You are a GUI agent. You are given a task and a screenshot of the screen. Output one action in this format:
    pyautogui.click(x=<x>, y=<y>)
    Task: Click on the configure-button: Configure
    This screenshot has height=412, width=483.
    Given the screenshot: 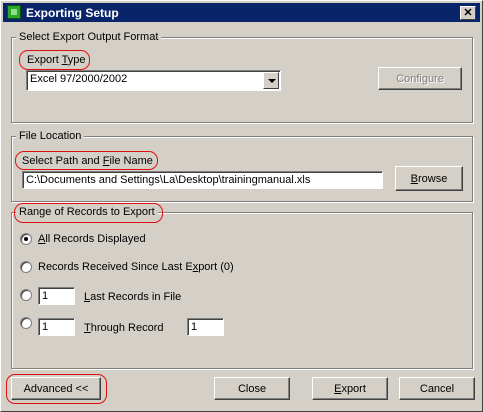 What is the action you would take?
    pyautogui.click(x=420, y=78)
    